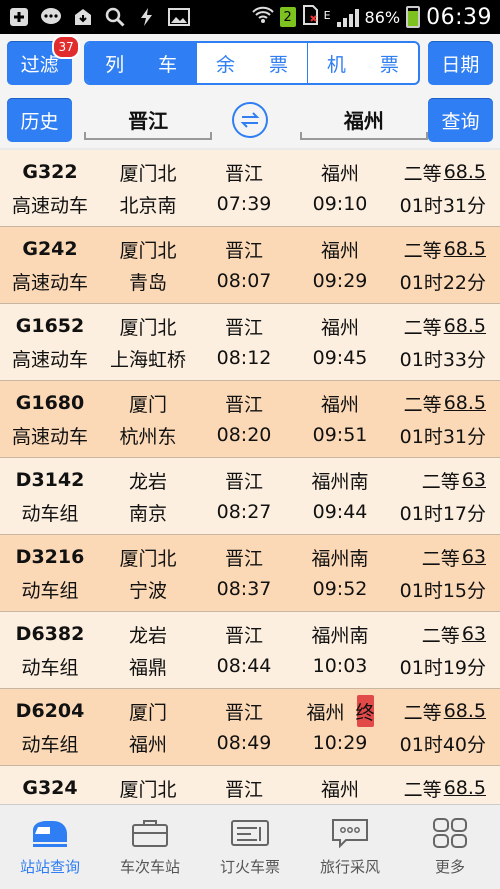 This screenshot has height=889, width=500. I want to click on train-icon, so click(50, 833).